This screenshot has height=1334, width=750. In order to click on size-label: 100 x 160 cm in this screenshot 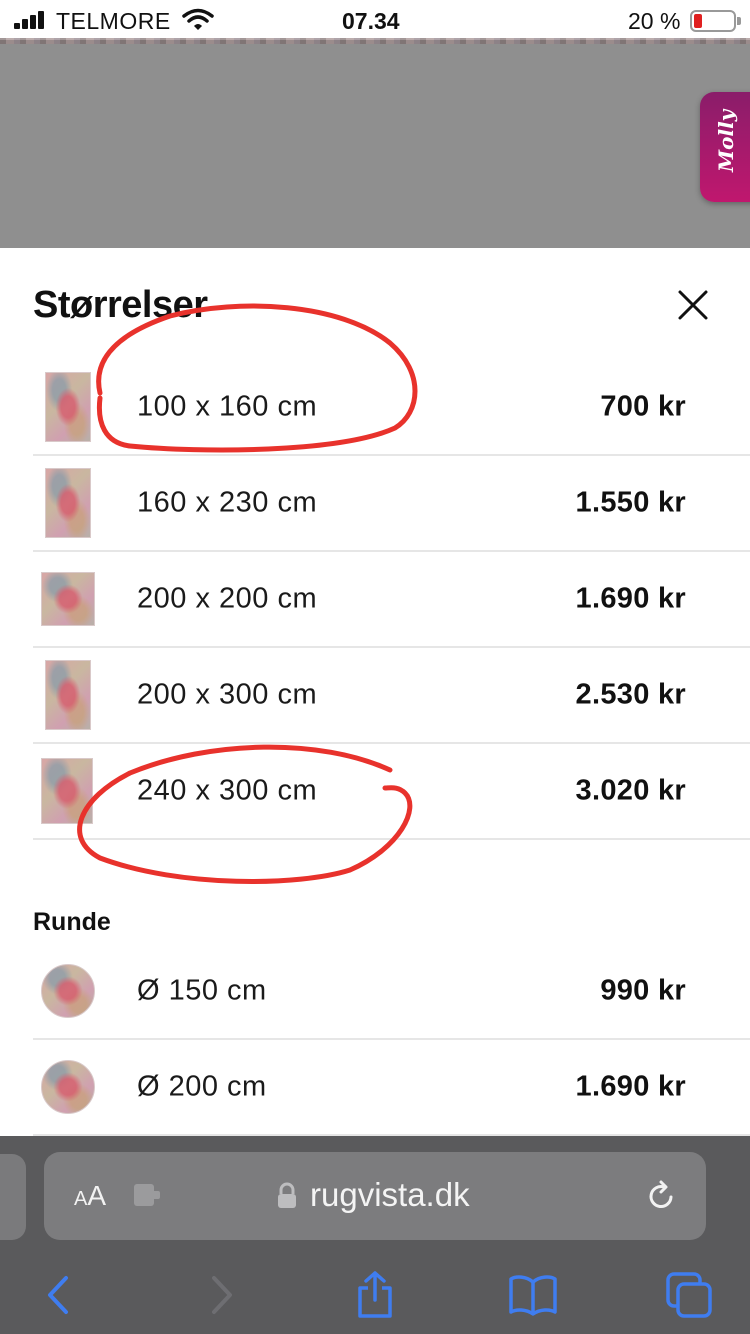, I will do `click(227, 406)`.